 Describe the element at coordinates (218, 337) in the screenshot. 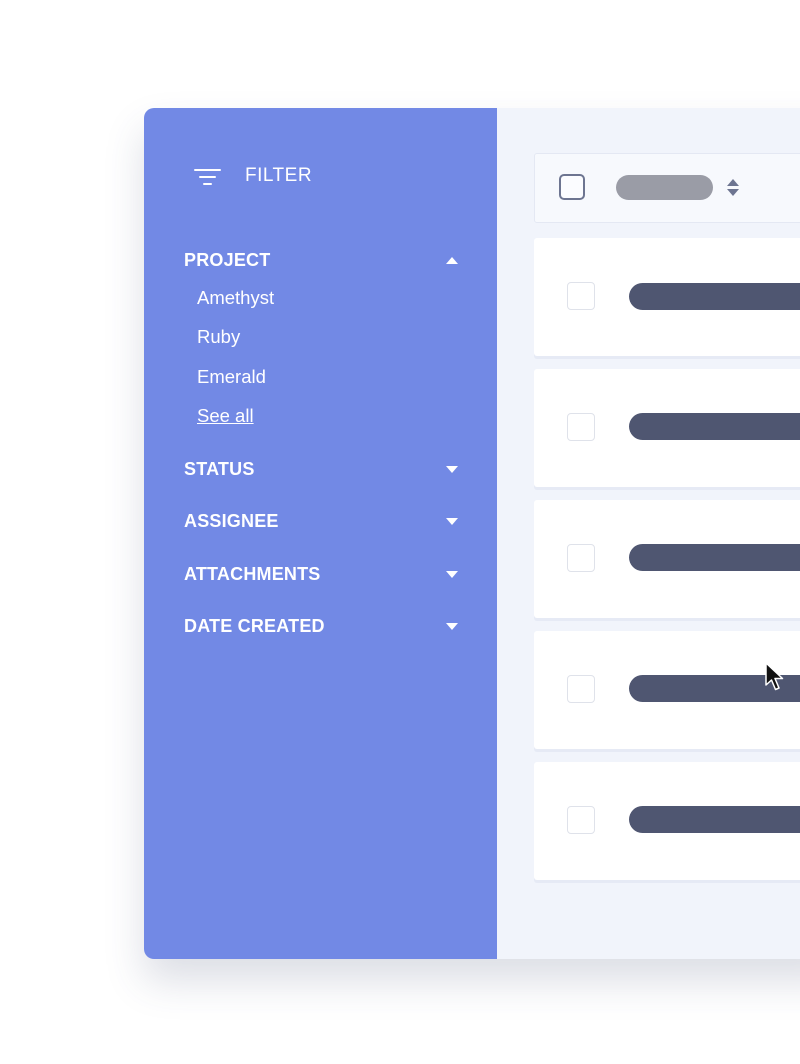

I see `project-option-ruby: Ruby` at that location.